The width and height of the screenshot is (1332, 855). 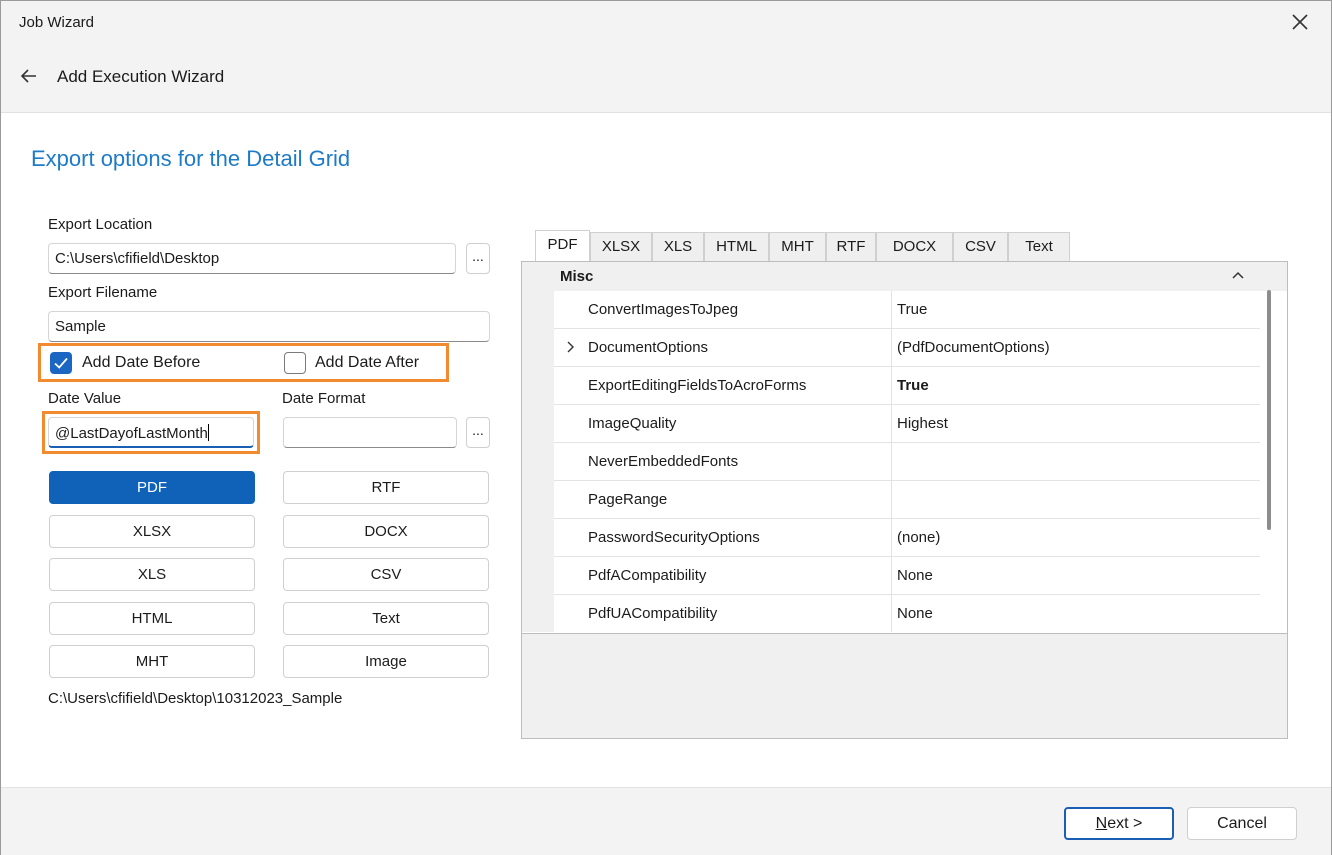 I want to click on close-icon, so click(x=1300, y=22).